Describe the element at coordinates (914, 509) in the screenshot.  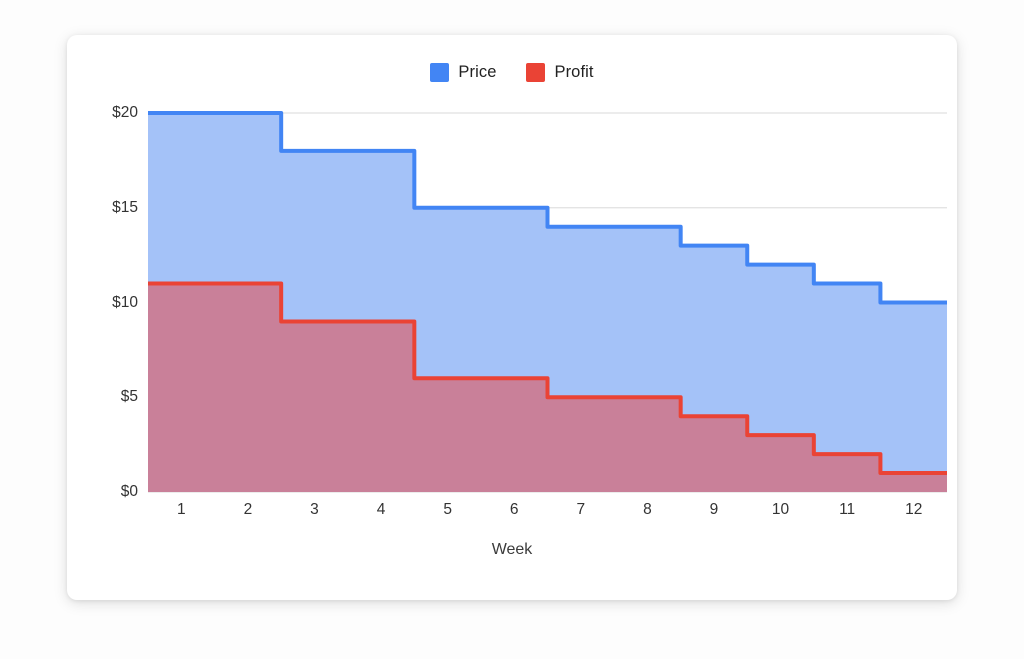
I see `x-tick-label-12: 12` at that location.